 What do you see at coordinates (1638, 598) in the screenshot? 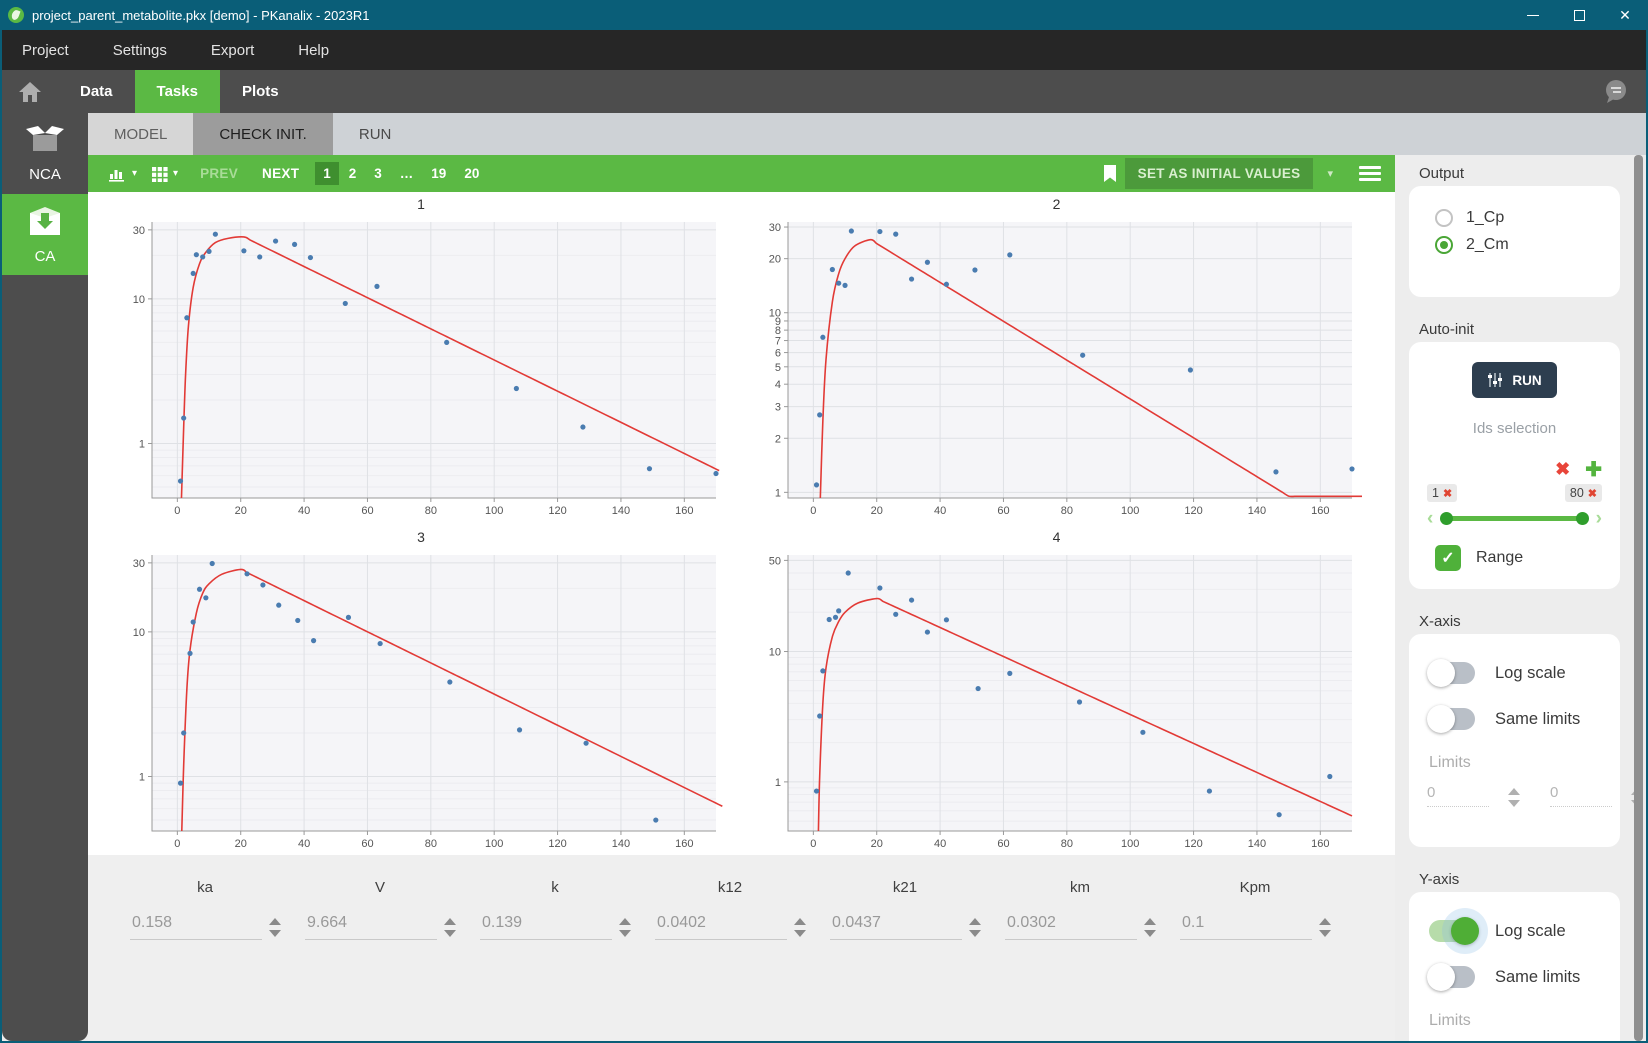
I see `panel-scrollbar` at bounding box center [1638, 598].